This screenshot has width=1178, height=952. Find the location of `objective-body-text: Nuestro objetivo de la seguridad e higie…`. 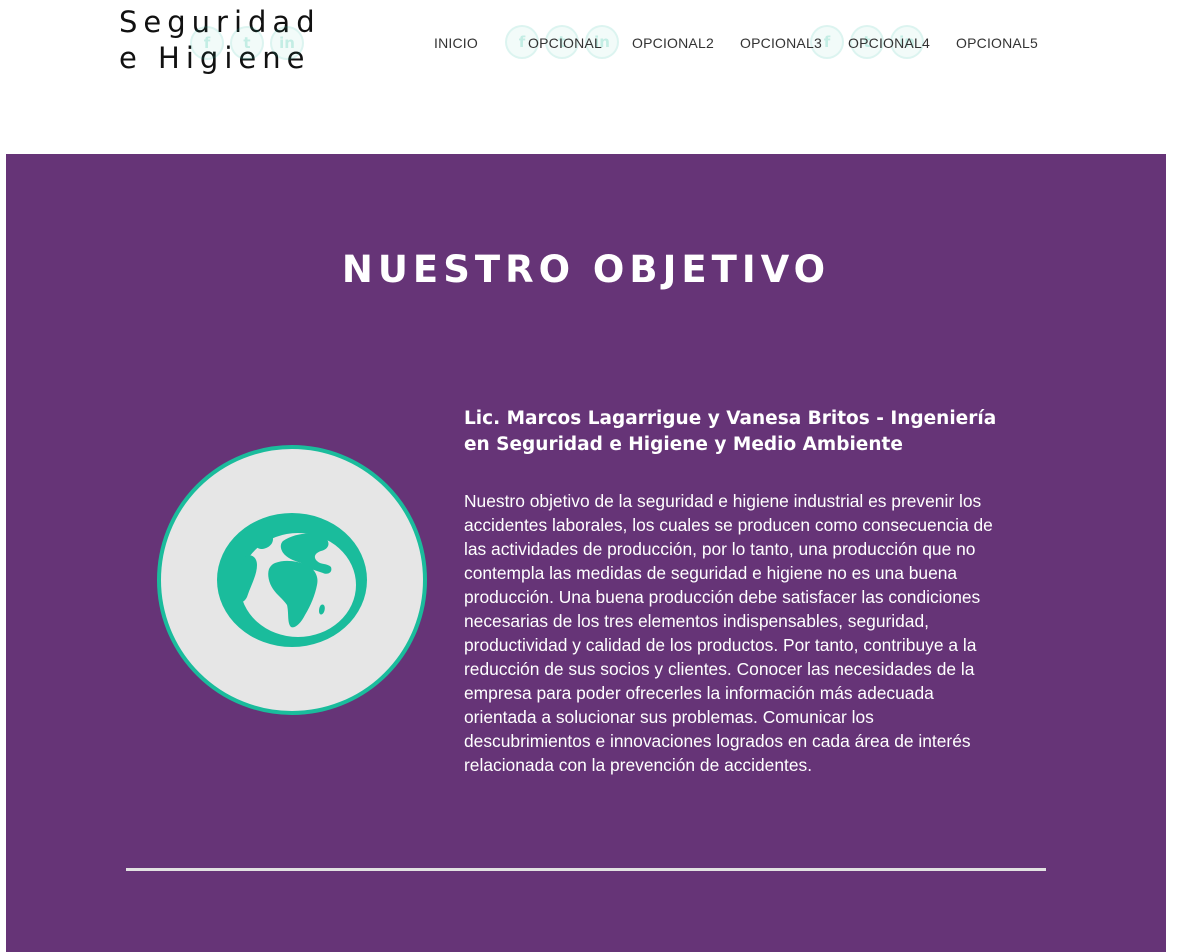

objective-body-text: Nuestro objetivo de la seguridad e higie… is located at coordinates (728, 633).